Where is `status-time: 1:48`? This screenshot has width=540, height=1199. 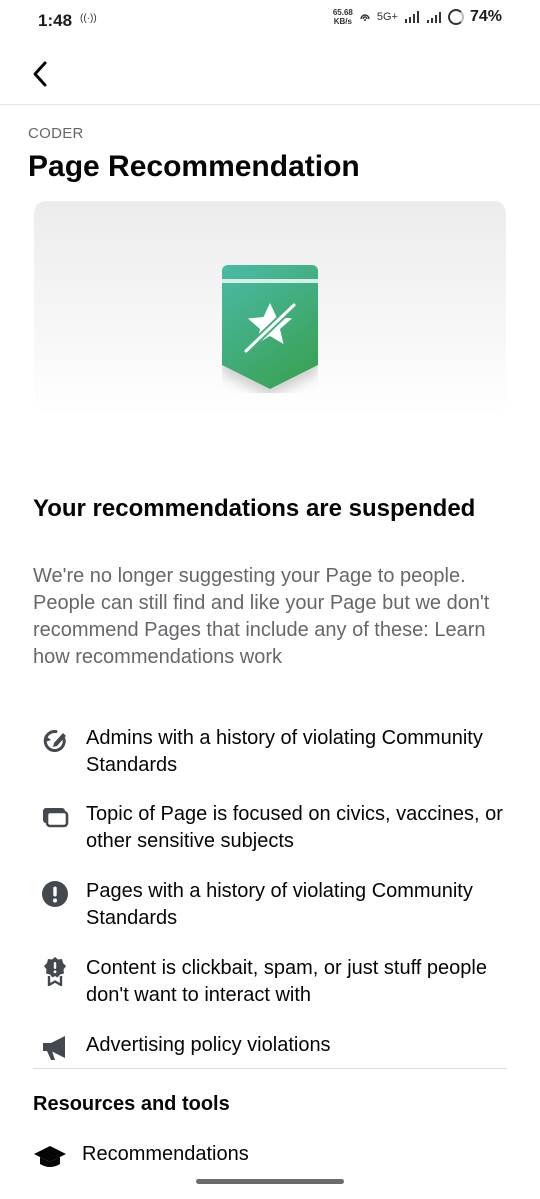 status-time: 1:48 is located at coordinates (55, 20).